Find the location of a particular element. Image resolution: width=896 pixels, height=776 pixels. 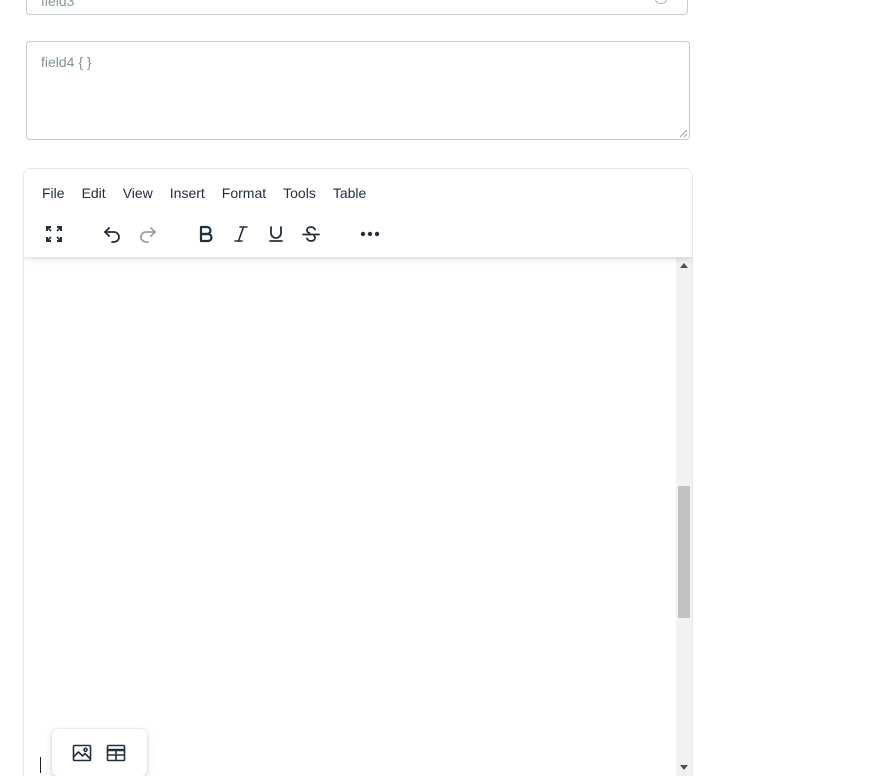

table-icon is located at coordinates (116, 753).